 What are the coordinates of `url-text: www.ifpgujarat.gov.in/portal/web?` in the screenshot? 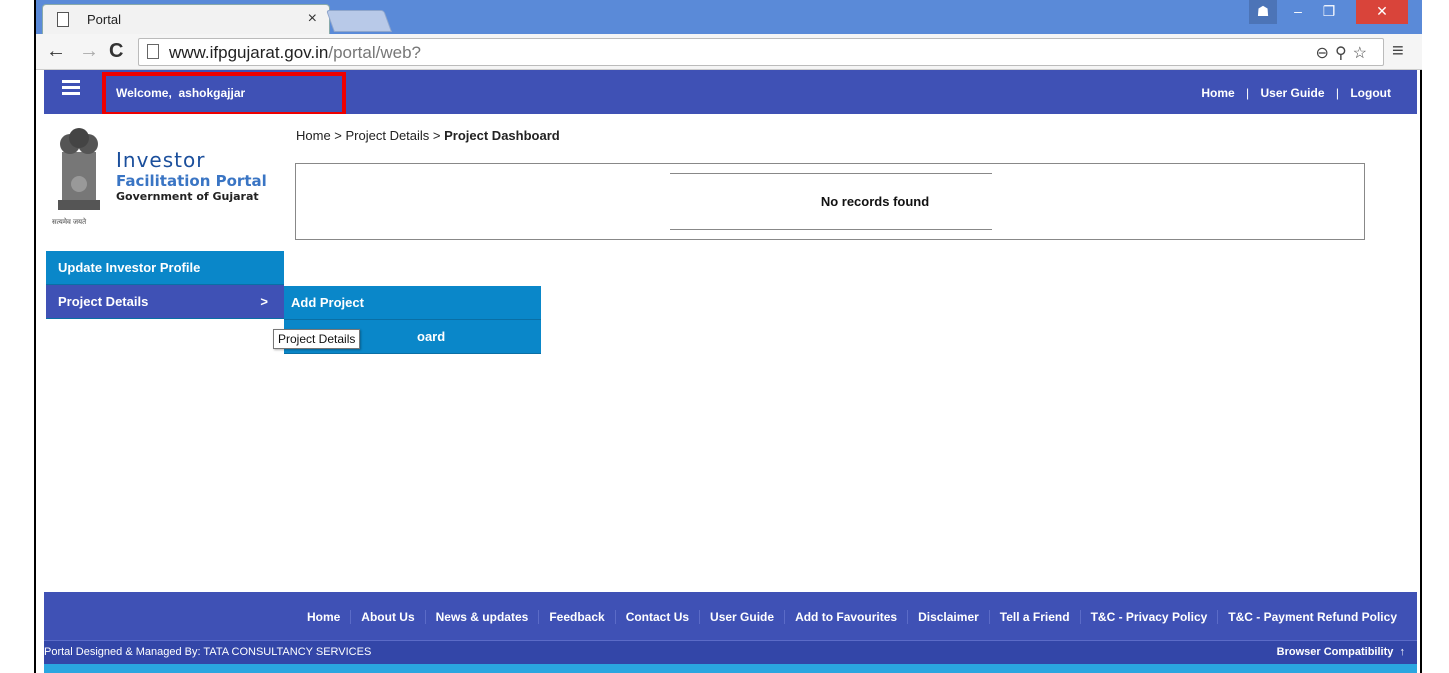 It's located at (295, 52).